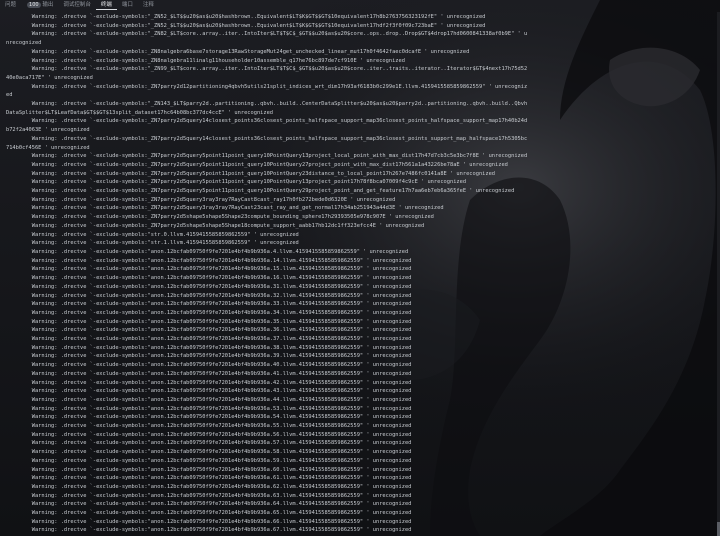 The height and width of the screenshot is (536, 720). I want to click on tab-problems: 问题, so click(10, 5).